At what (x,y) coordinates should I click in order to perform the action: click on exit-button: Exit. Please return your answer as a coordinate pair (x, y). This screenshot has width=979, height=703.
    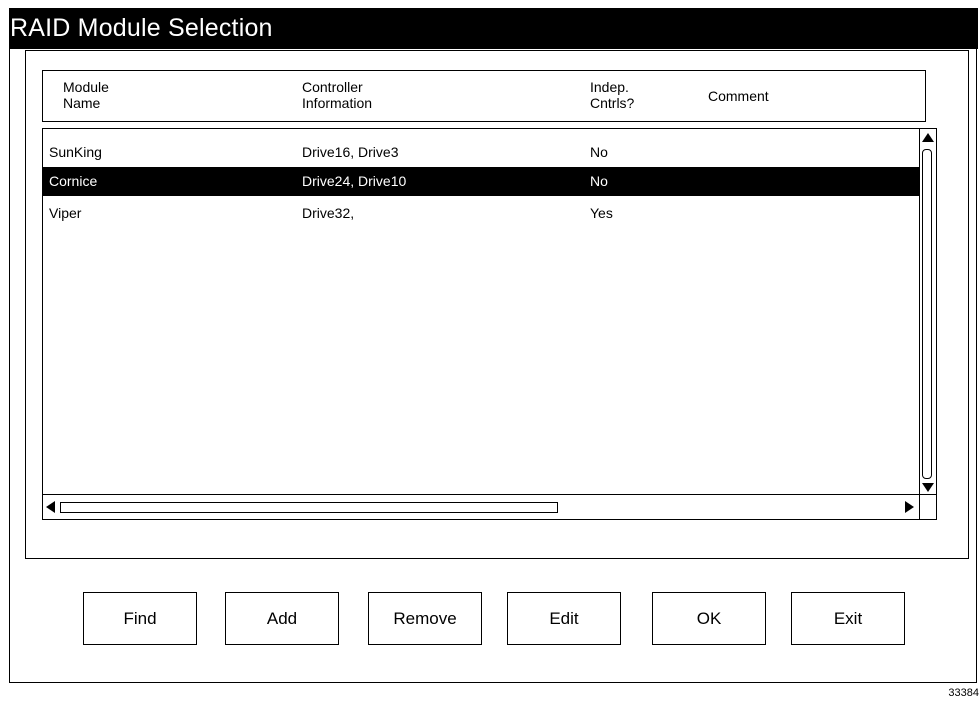
    Looking at the image, I should click on (848, 618).